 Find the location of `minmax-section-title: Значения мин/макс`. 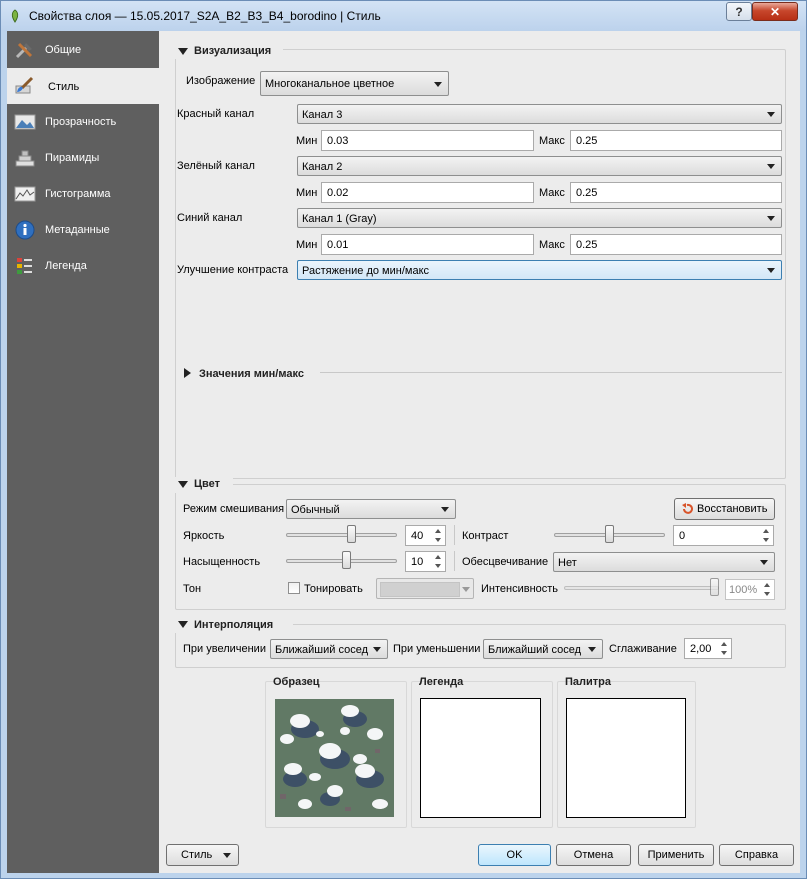

minmax-section-title: Значения мин/макс is located at coordinates (251, 374).